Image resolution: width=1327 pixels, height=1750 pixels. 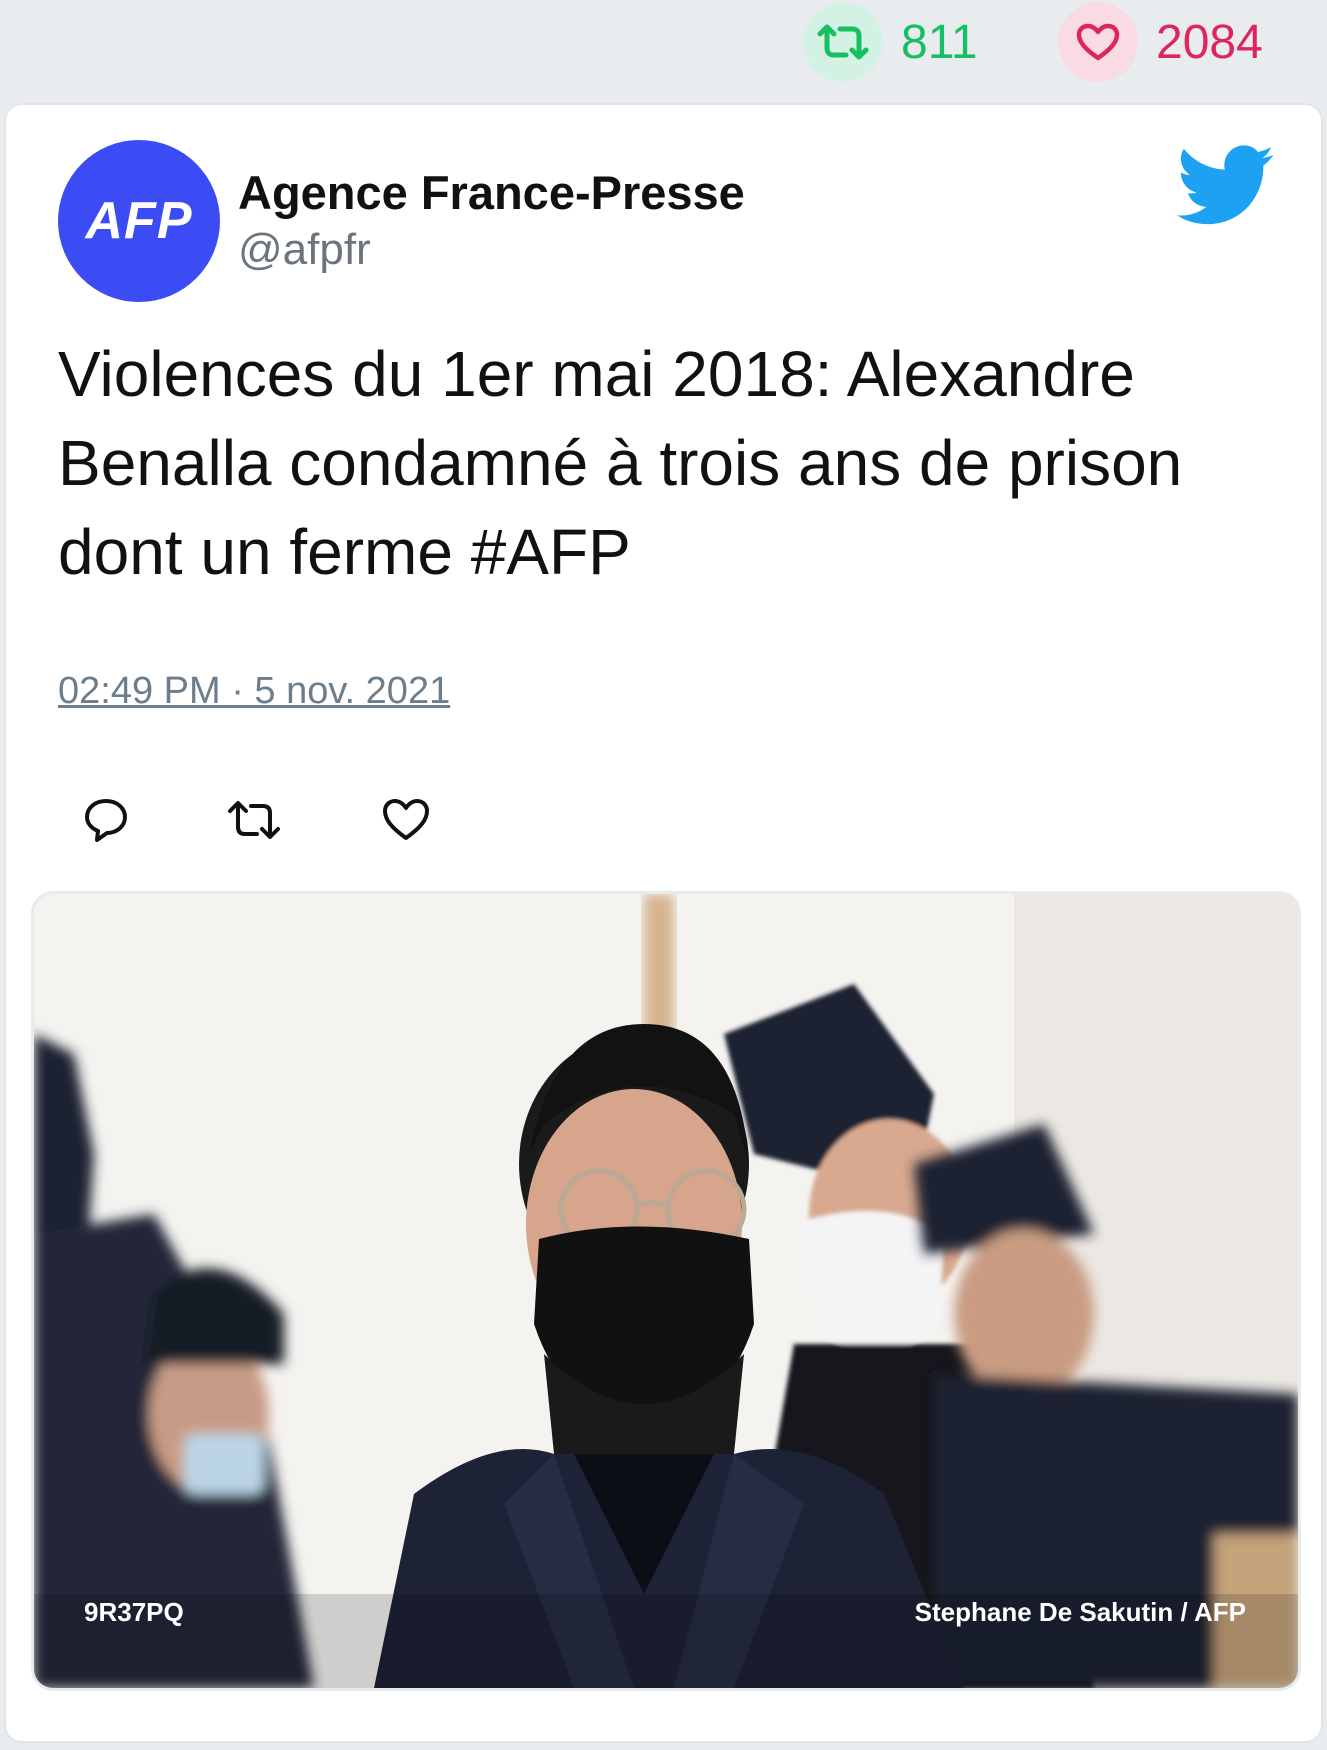 What do you see at coordinates (1080, 1612) in the screenshot?
I see `photo-credit: Stephane De Sakutin / AFP` at bounding box center [1080, 1612].